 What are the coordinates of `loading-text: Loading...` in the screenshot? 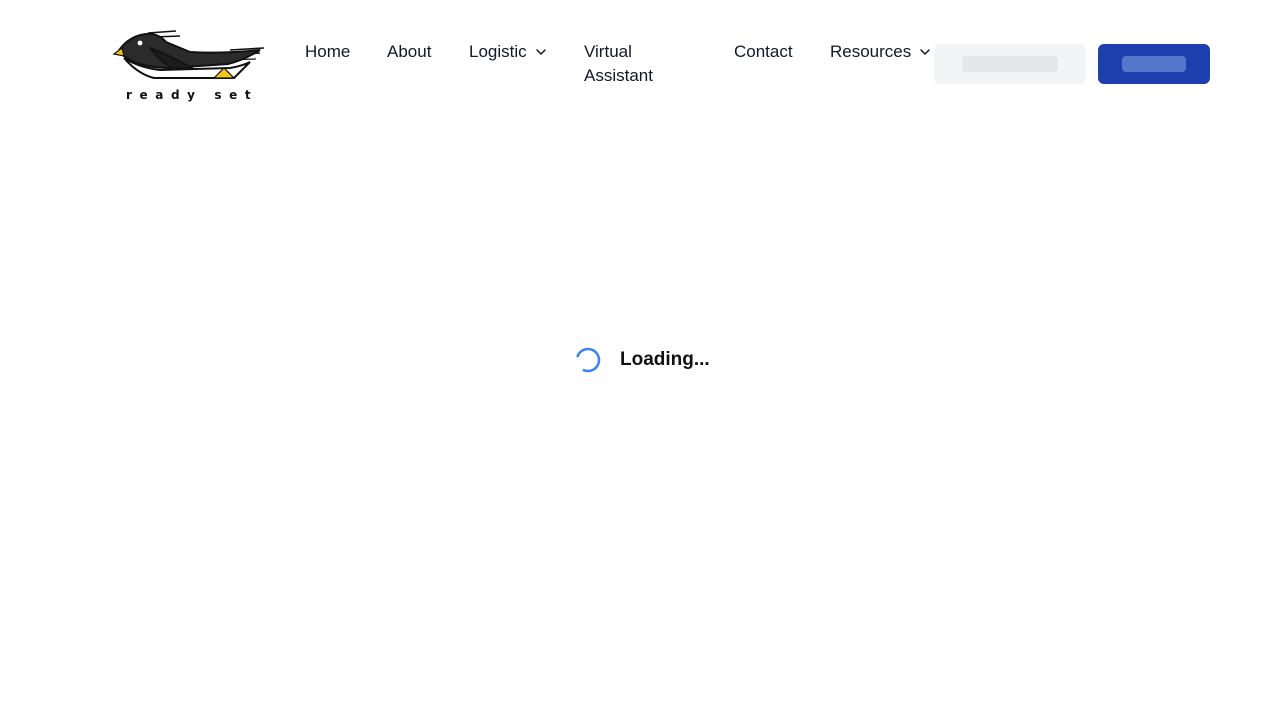 It's located at (665, 359).